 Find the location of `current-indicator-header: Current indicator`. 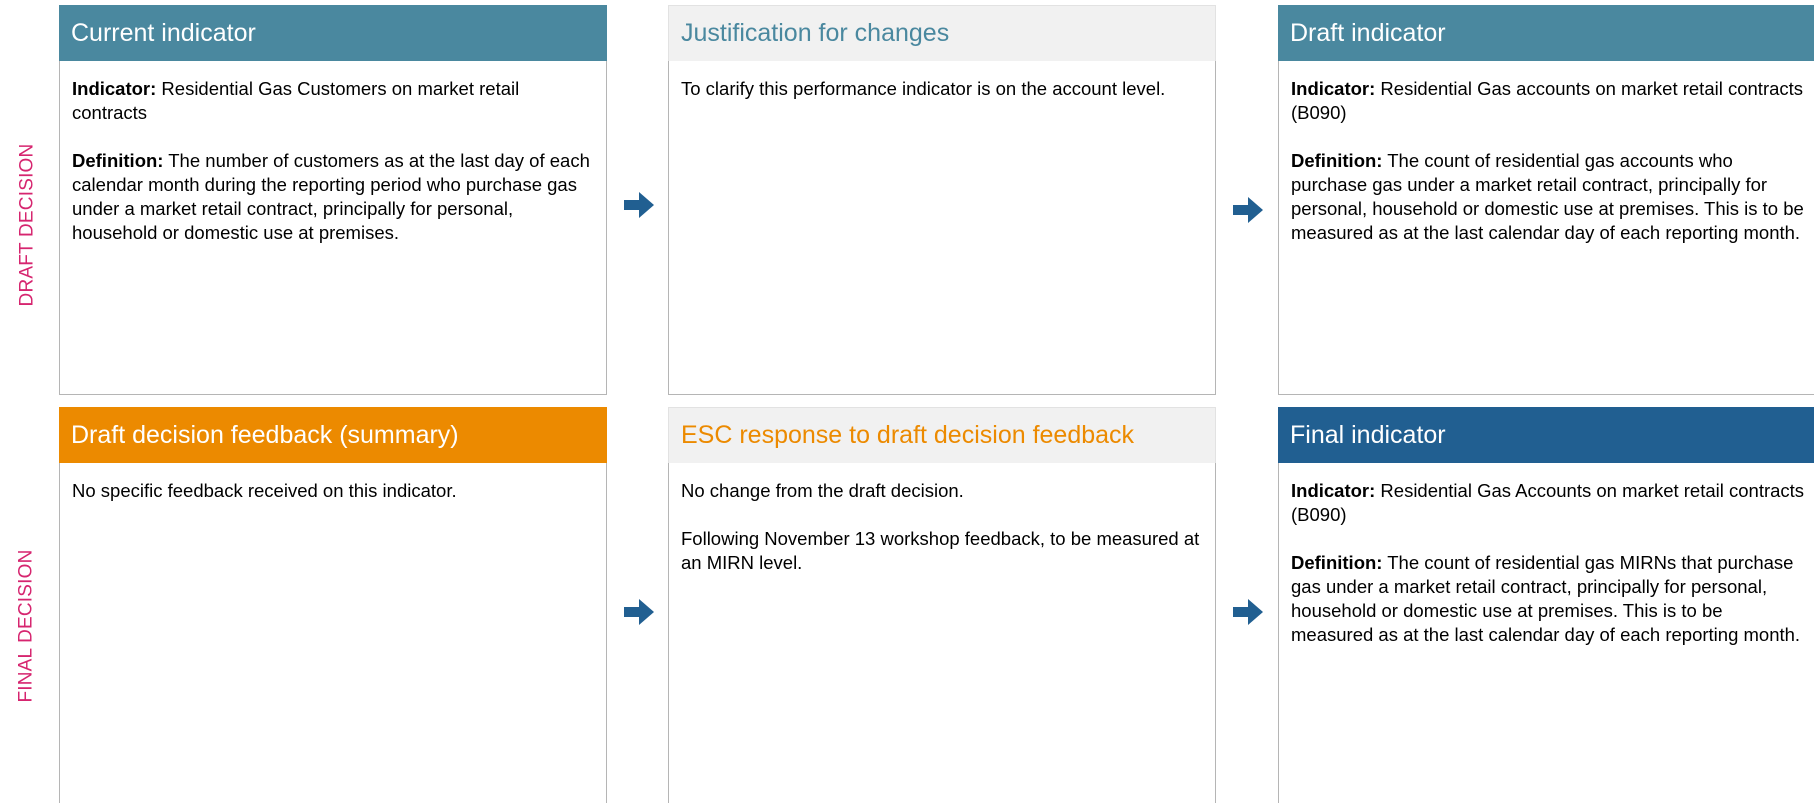

current-indicator-header: Current indicator is located at coordinates (333, 33).